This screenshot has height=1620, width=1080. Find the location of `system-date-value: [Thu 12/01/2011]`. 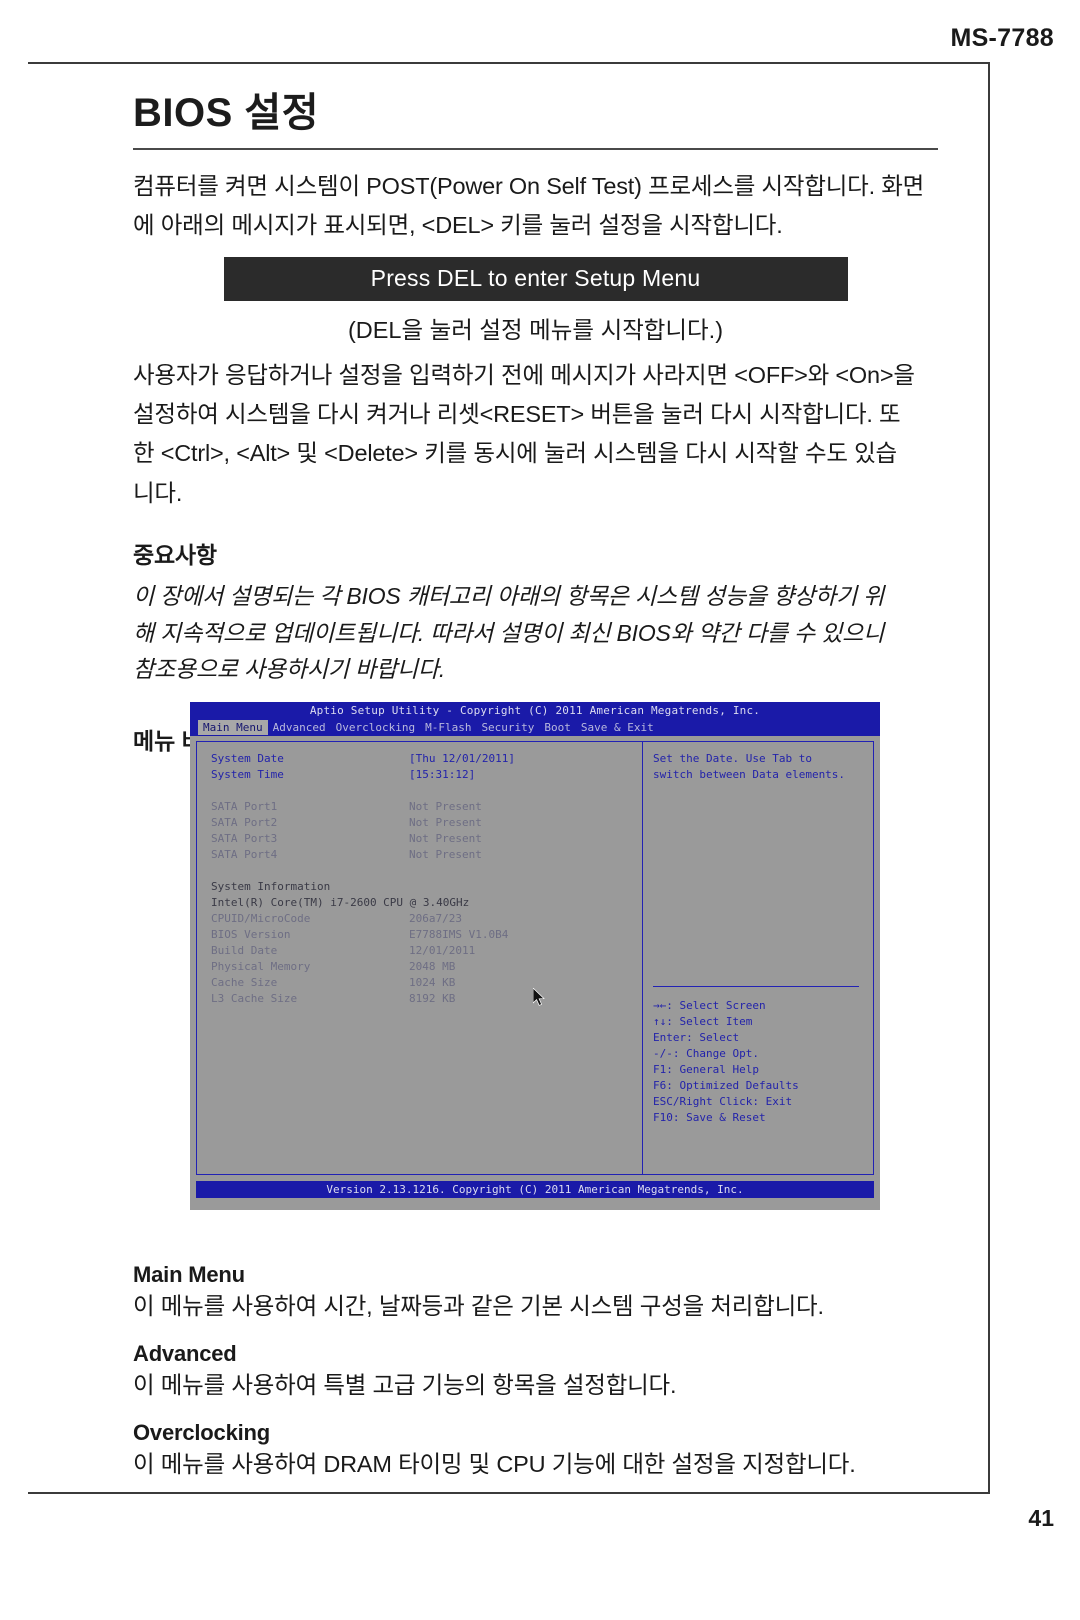

system-date-value: [Thu 12/01/2011] is located at coordinates (462, 759).